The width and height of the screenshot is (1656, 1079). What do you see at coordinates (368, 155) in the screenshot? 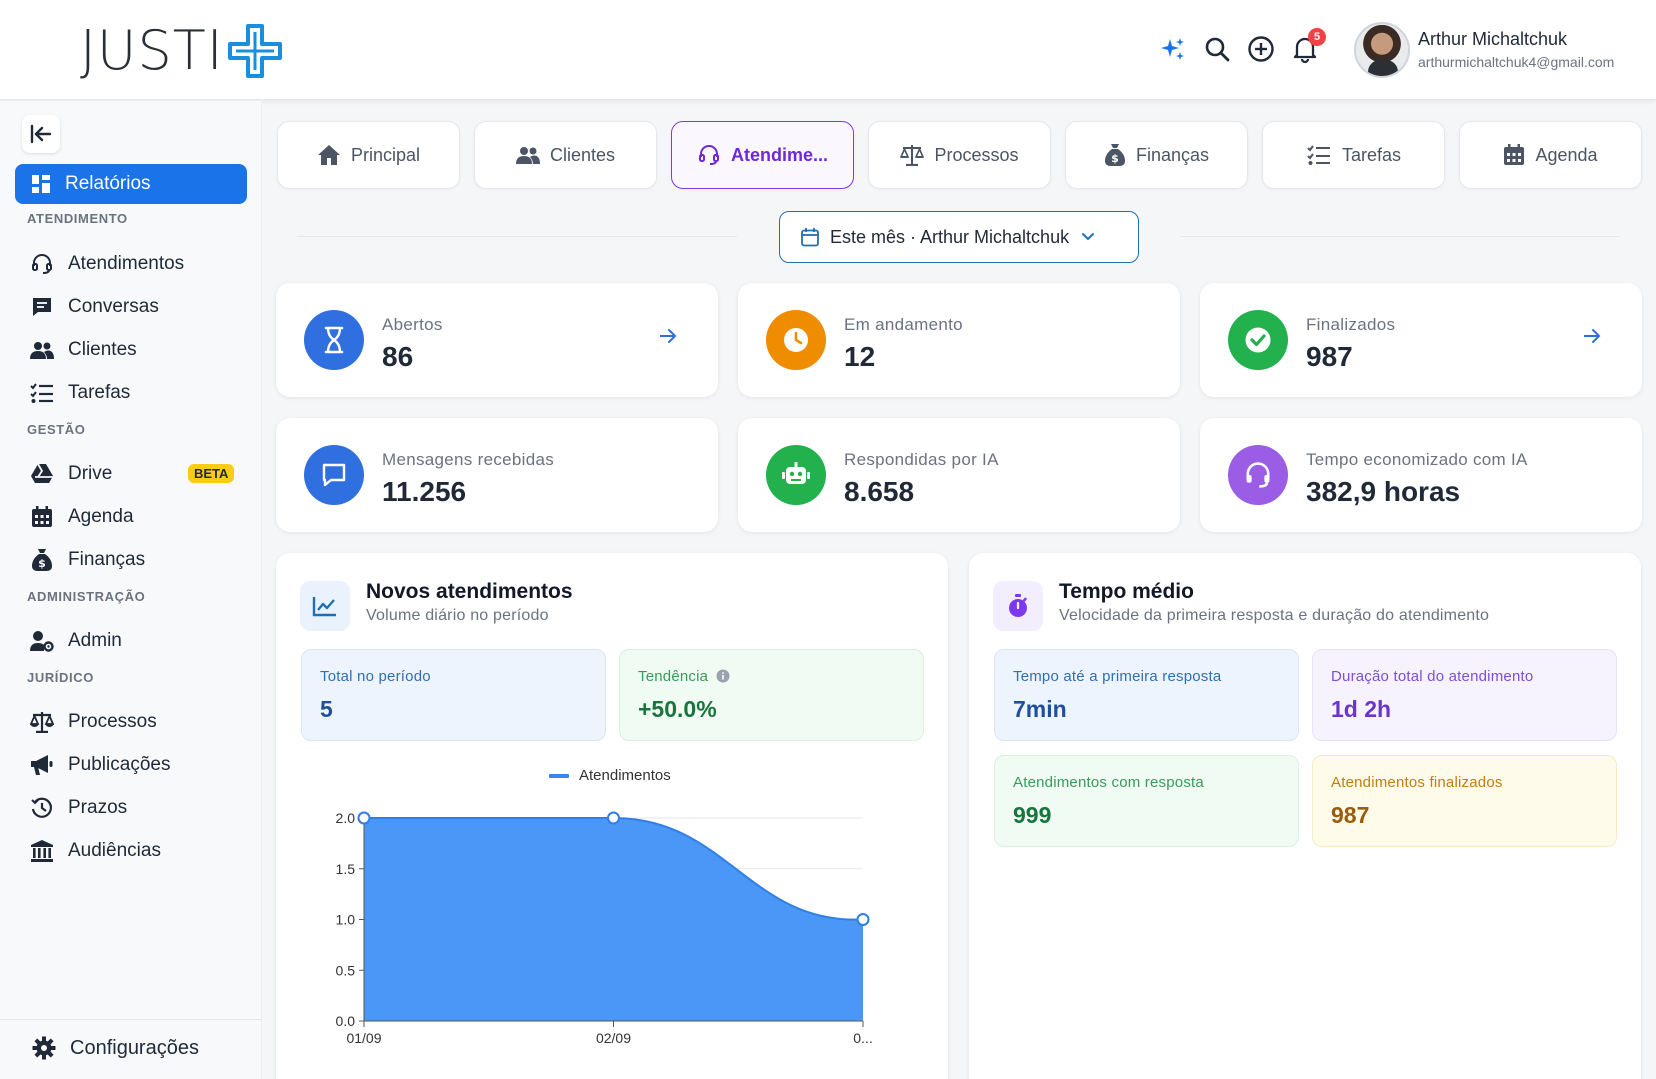
I see `tab-principal: Principal` at bounding box center [368, 155].